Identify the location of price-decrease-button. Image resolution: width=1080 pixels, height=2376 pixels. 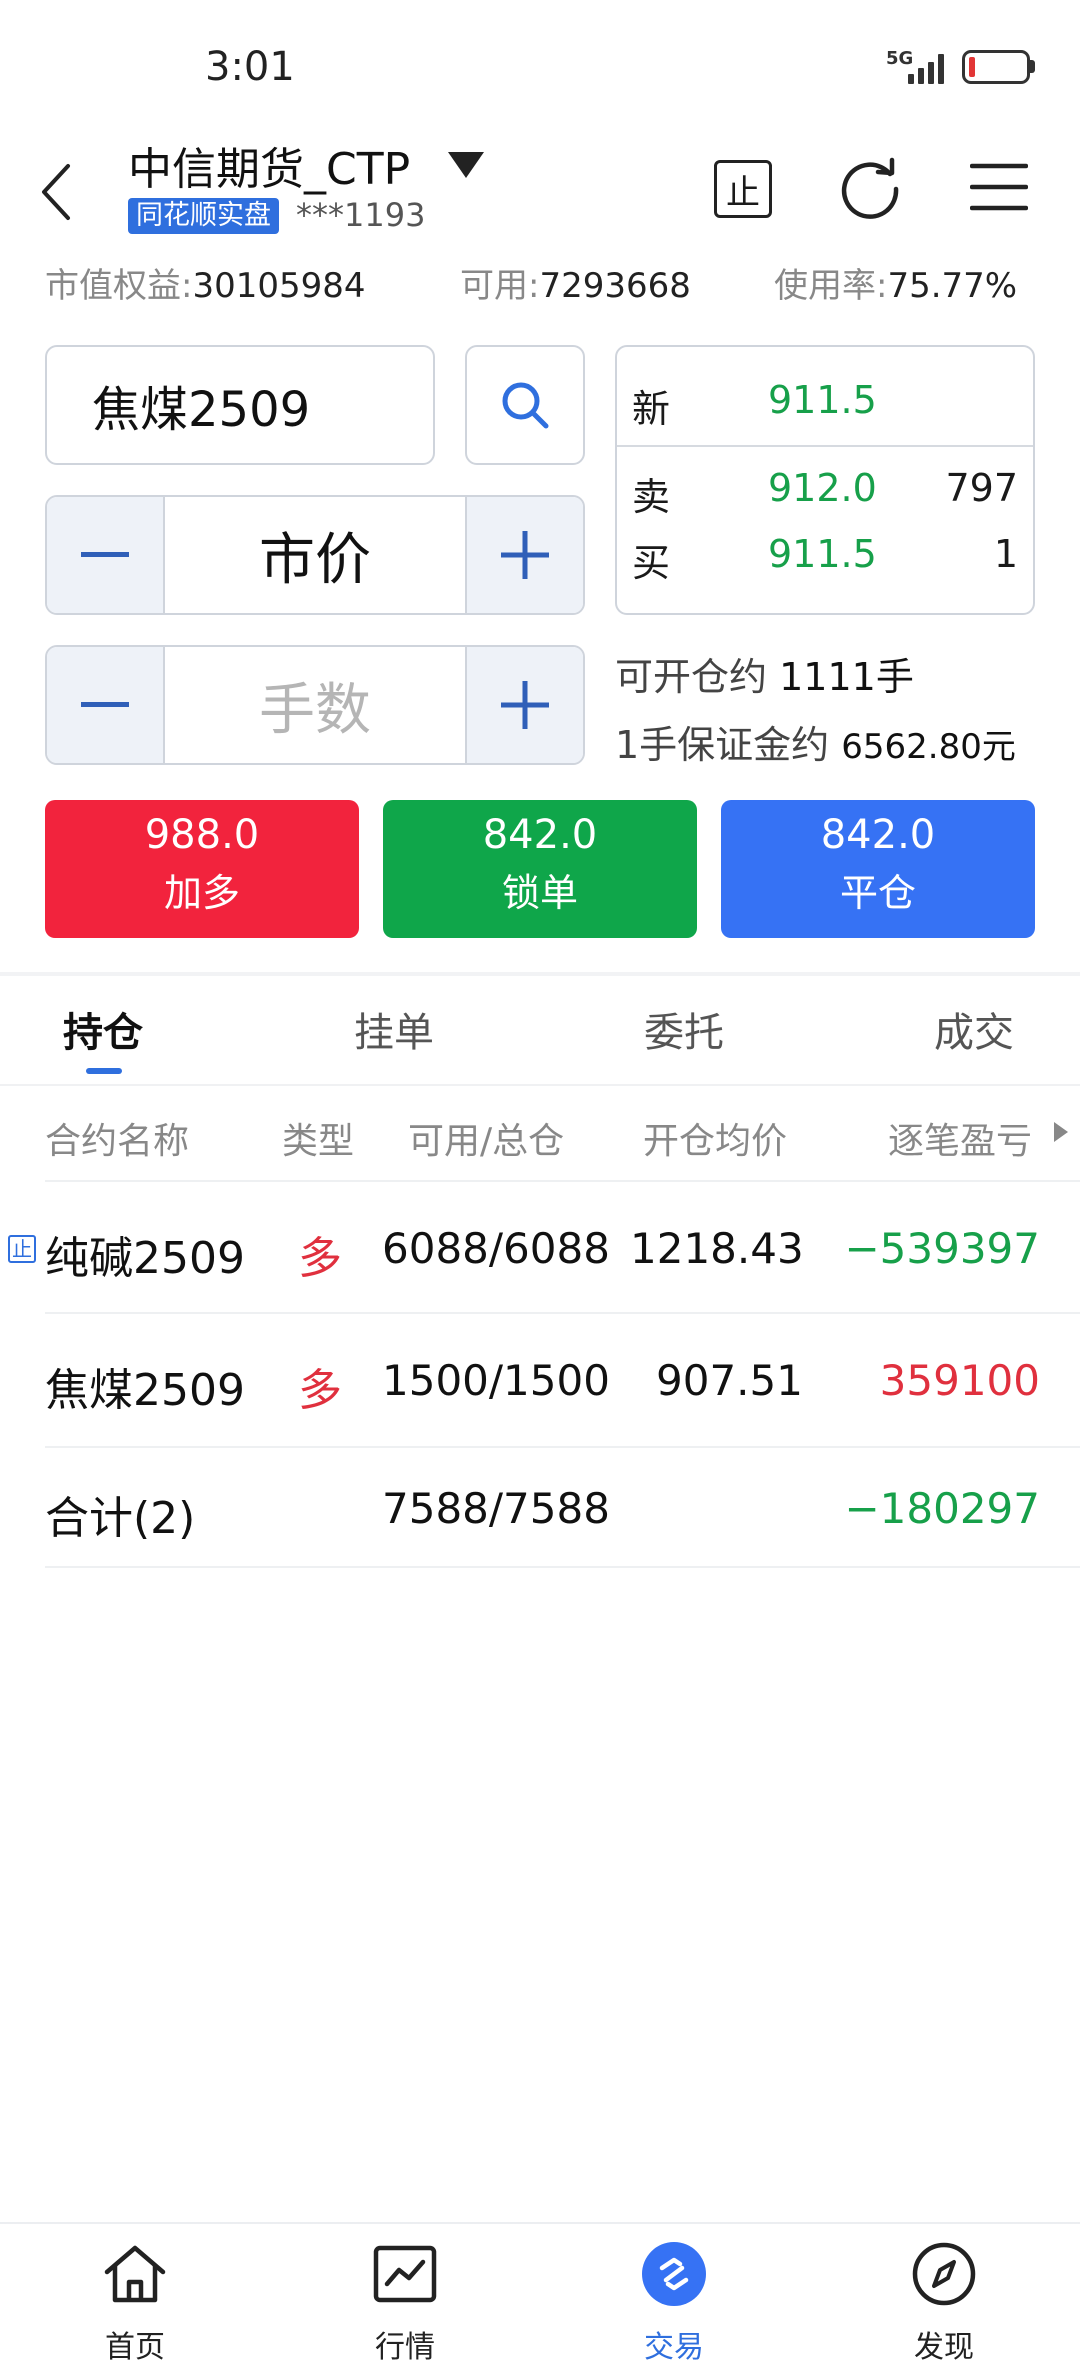
(106, 555).